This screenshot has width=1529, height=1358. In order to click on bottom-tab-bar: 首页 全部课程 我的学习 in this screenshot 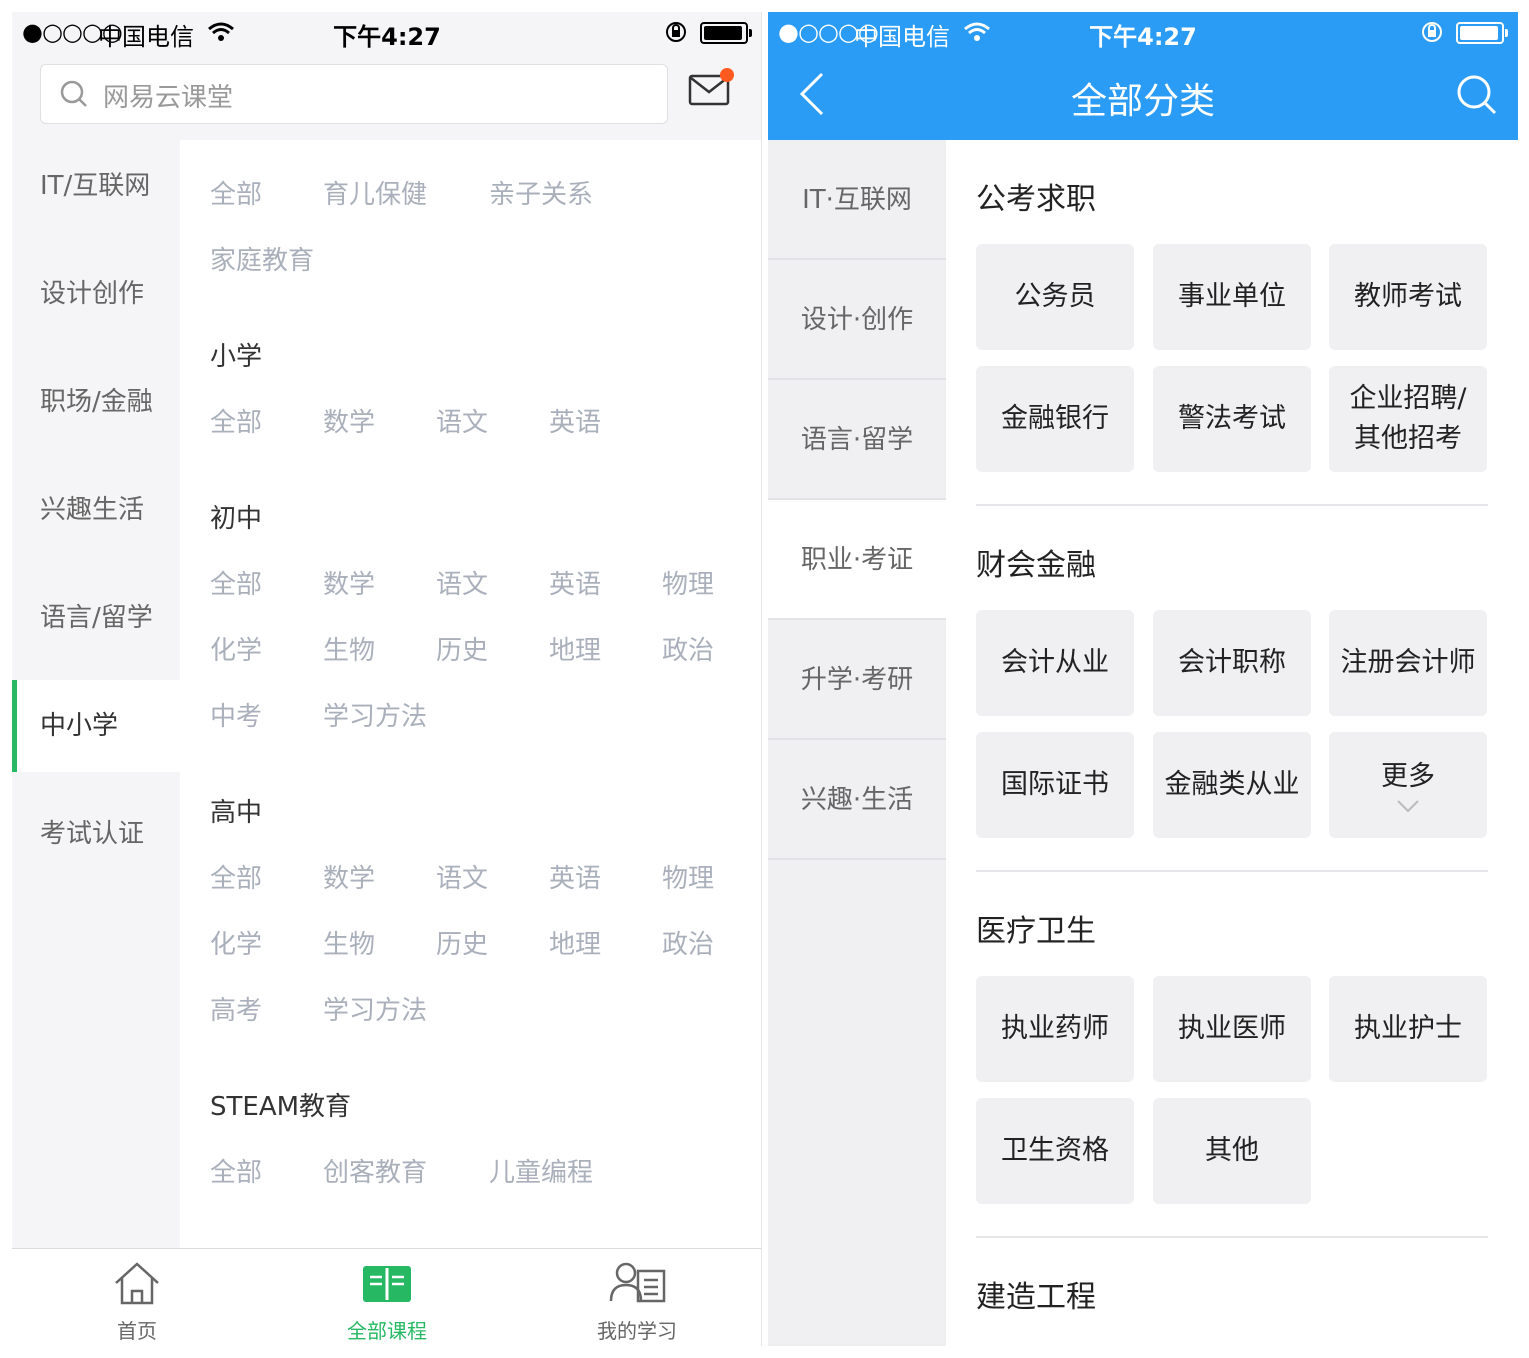, I will do `click(386, 1297)`.